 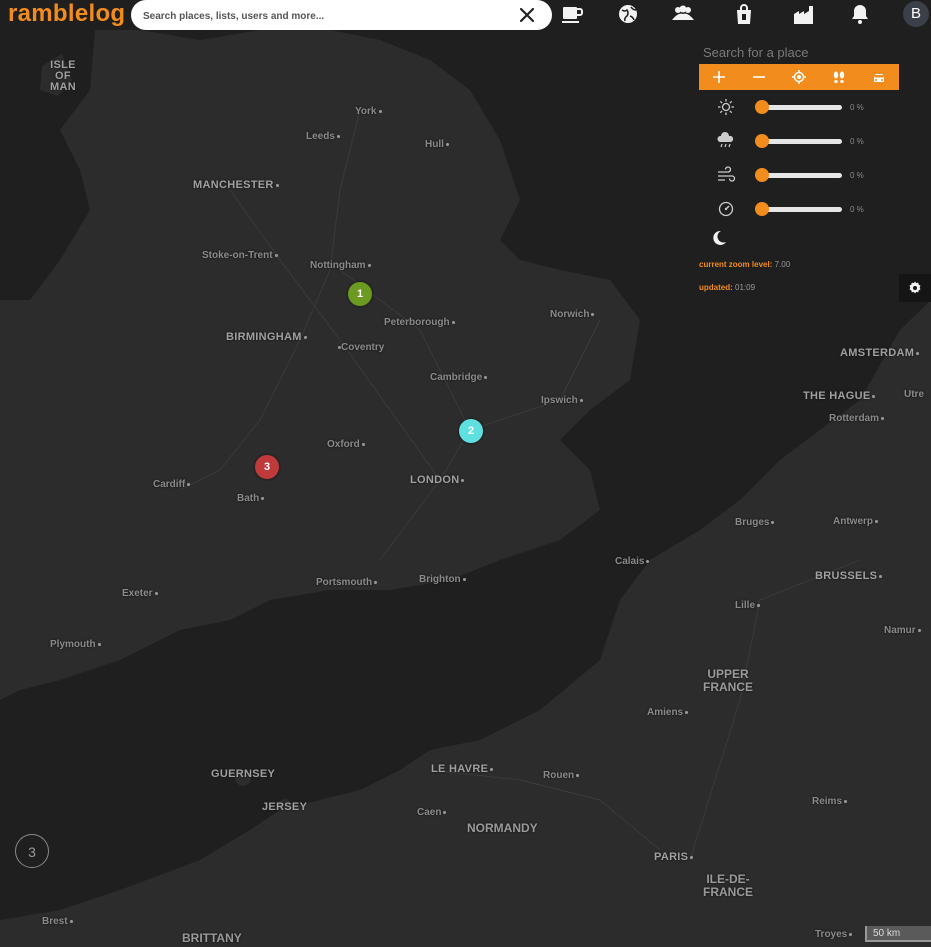 What do you see at coordinates (782, 264) in the screenshot?
I see `zoom-level-value: 7.00` at bounding box center [782, 264].